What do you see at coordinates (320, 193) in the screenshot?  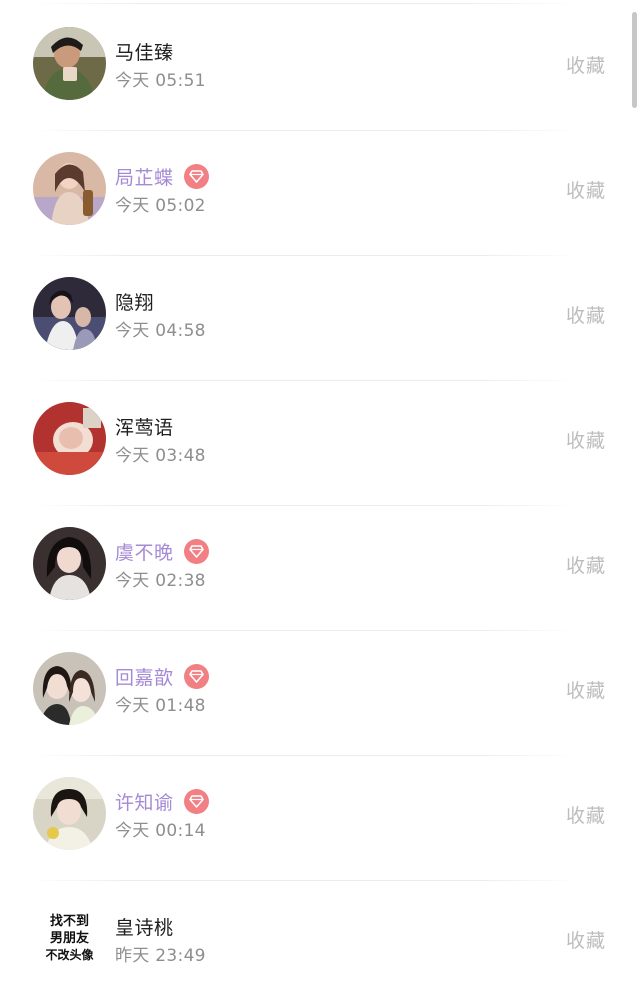 I see `list-item: 局芷蝶 今天 05:02 收藏` at bounding box center [320, 193].